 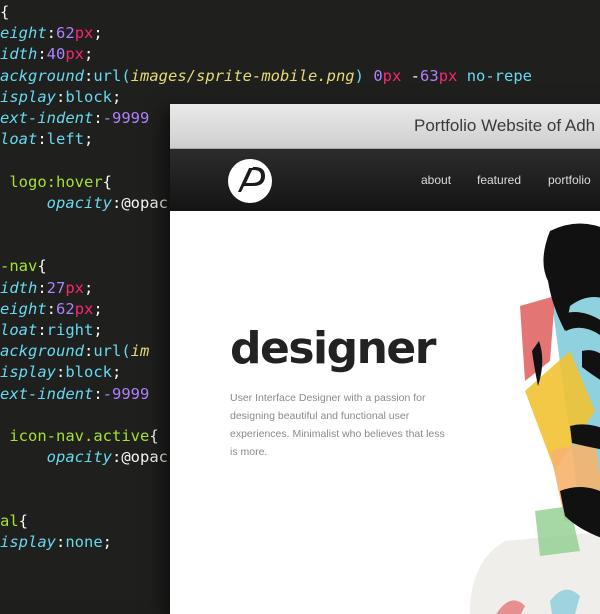 What do you see at coordinates (242, 75) in the screenshot?
I see `code-token: images/sprite-mobile.png` at bounding box center [242, 75].